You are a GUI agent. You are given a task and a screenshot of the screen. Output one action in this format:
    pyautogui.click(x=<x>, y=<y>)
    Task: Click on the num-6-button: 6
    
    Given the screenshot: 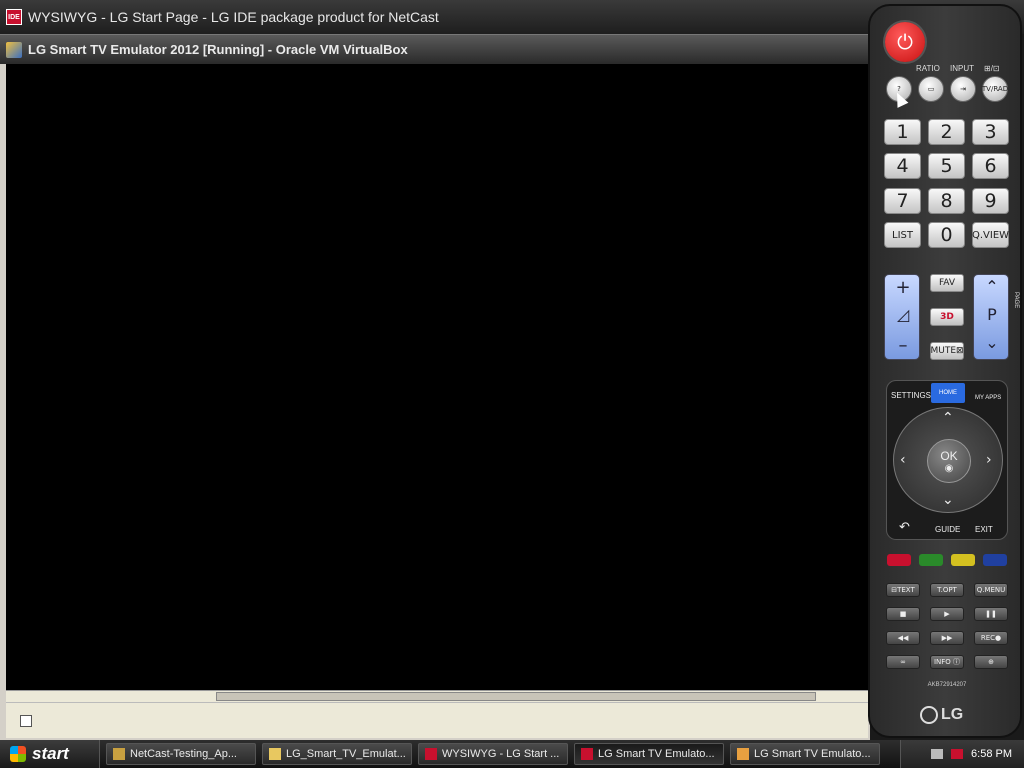 What is the action you would take?
    pyautogui.click(x=990, y=166)
    